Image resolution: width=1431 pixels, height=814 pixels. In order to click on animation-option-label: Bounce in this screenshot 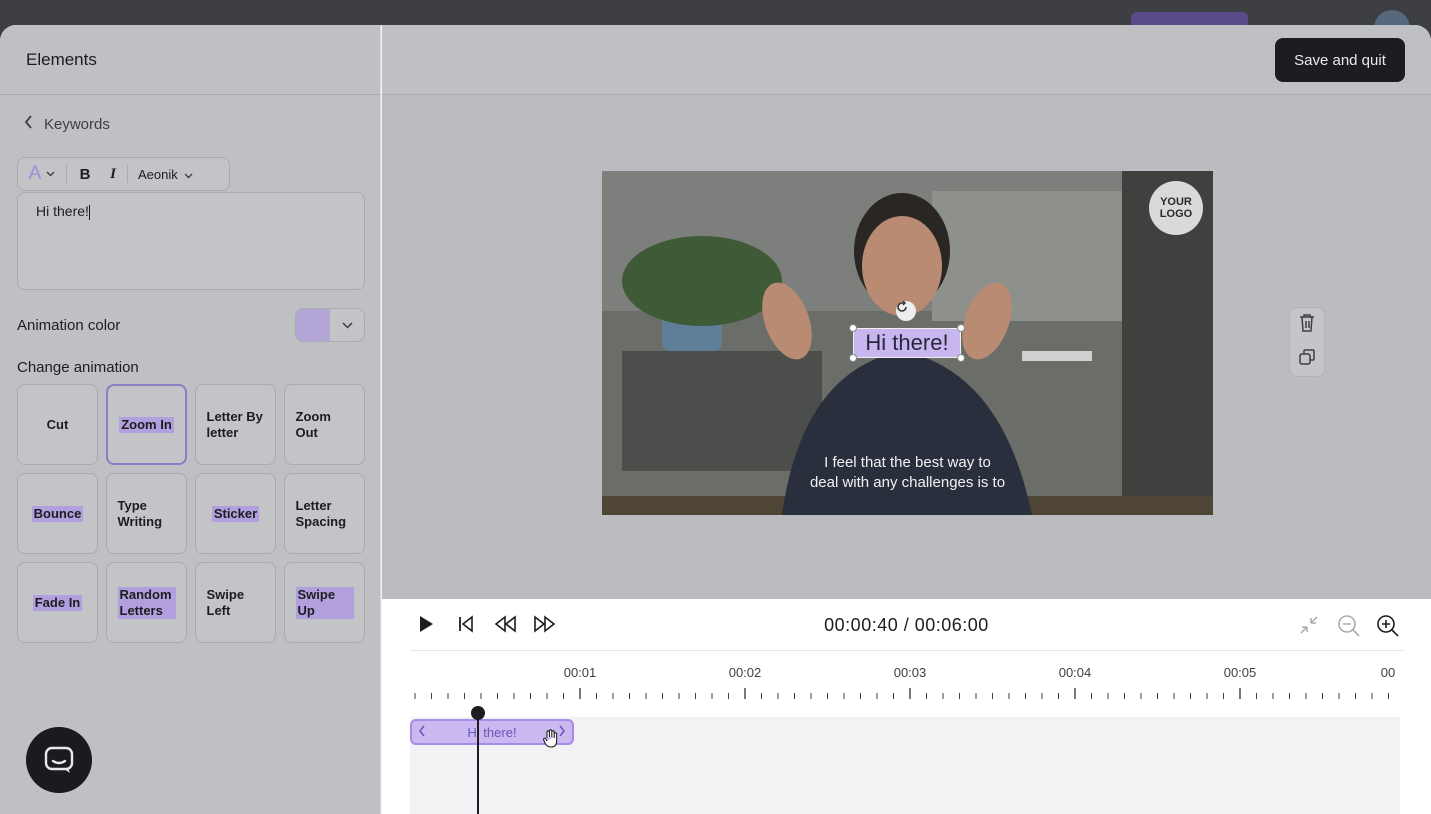, I will do `click(57, 513)`.